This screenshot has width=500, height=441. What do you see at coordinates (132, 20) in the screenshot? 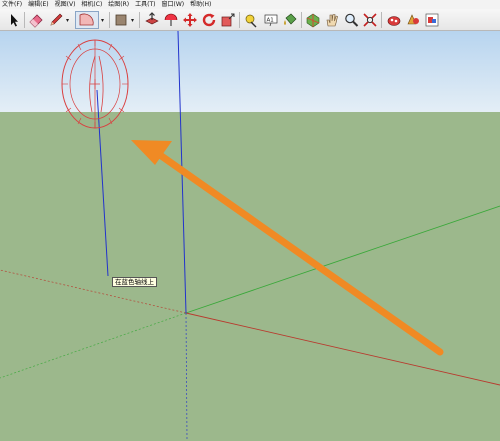
I see `rectangle-dropdown-icon: ▾` at bounding box center [132, 20].